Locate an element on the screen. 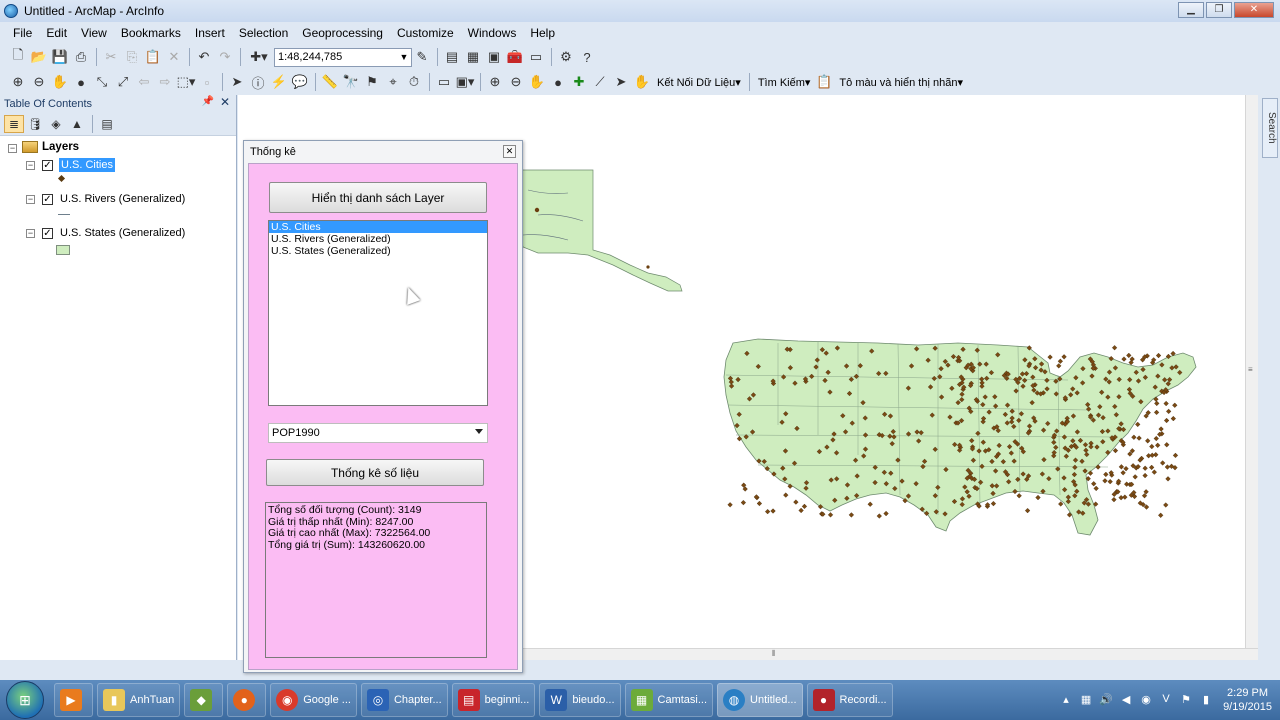  custom-pan-icon: ✋ is located at coordinates (537, 82).